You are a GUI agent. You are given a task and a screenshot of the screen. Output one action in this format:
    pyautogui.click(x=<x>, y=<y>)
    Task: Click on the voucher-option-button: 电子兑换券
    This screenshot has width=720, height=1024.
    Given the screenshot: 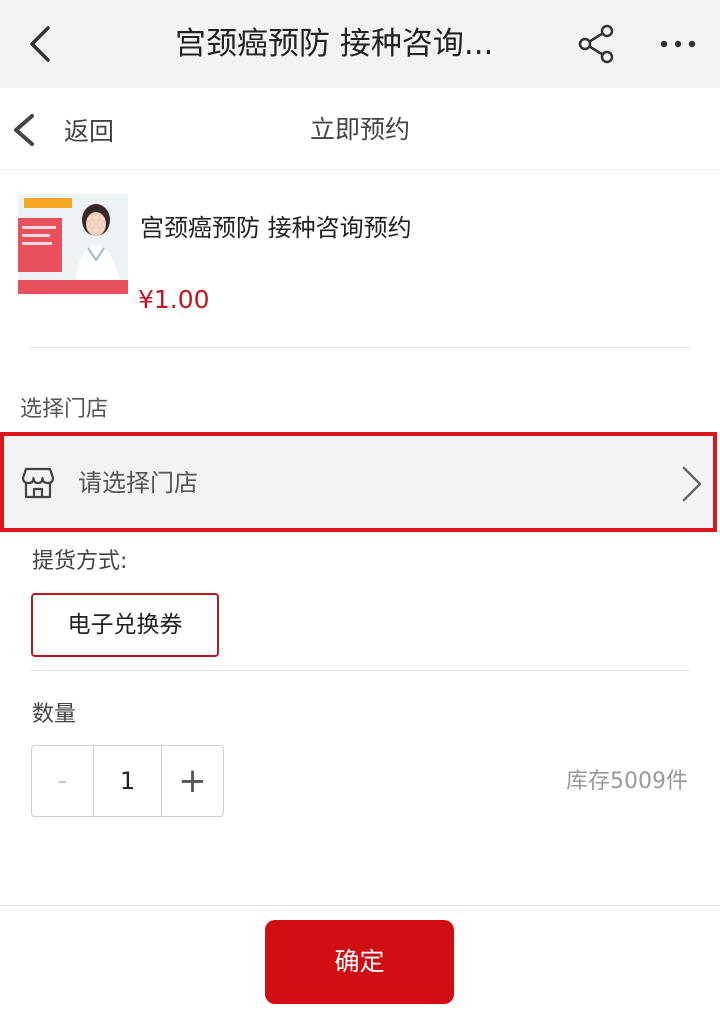 What is the action you would take?
    pyautogui.click(x=125, y=625)
    